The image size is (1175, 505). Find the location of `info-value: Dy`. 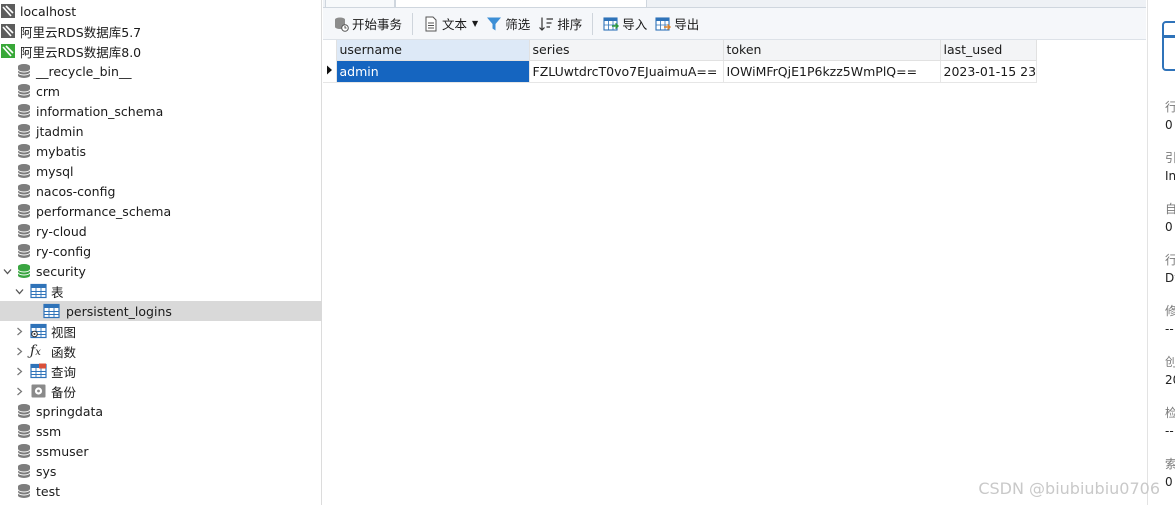

info-value: Dy is located at coordinates (1170, 278).